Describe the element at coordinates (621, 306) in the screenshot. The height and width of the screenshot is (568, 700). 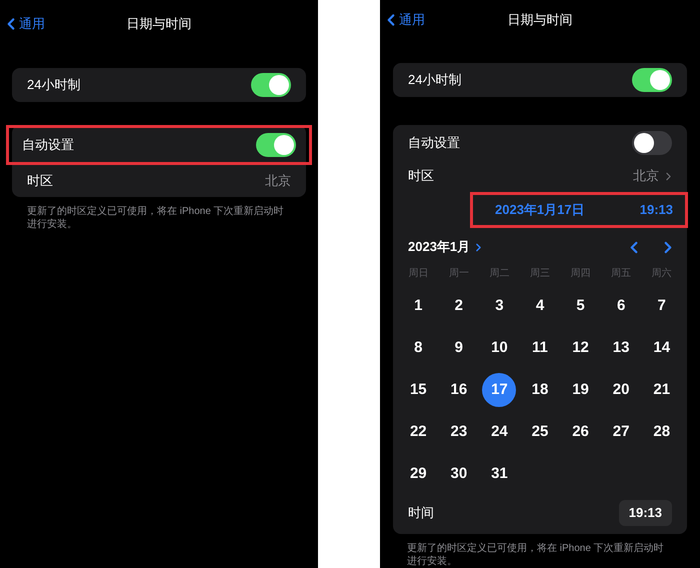
I see `calendar-day: 6` at that location.